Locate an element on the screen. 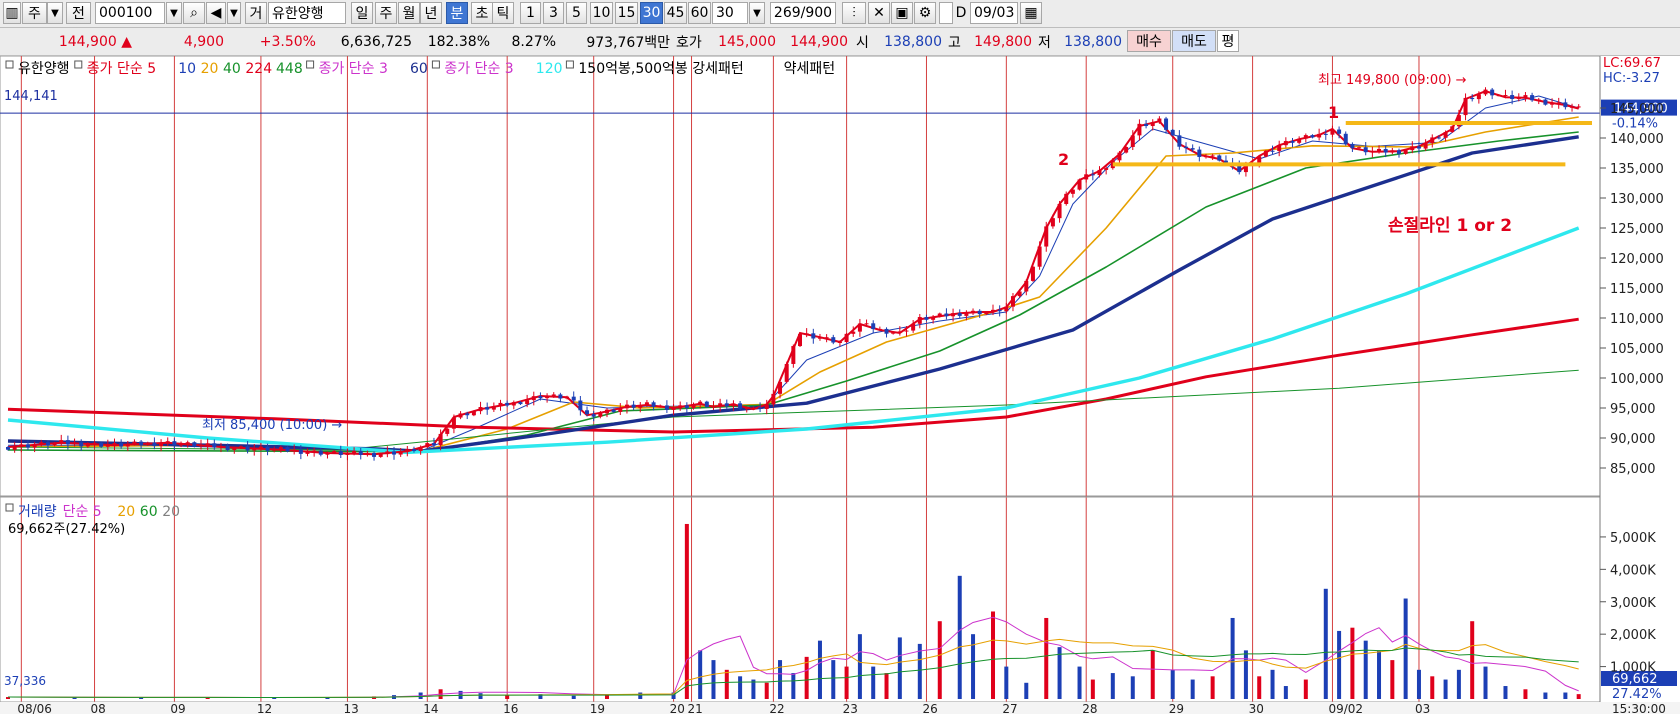  price-tick-label: 115,000 is located at coordinates (1637, 289).